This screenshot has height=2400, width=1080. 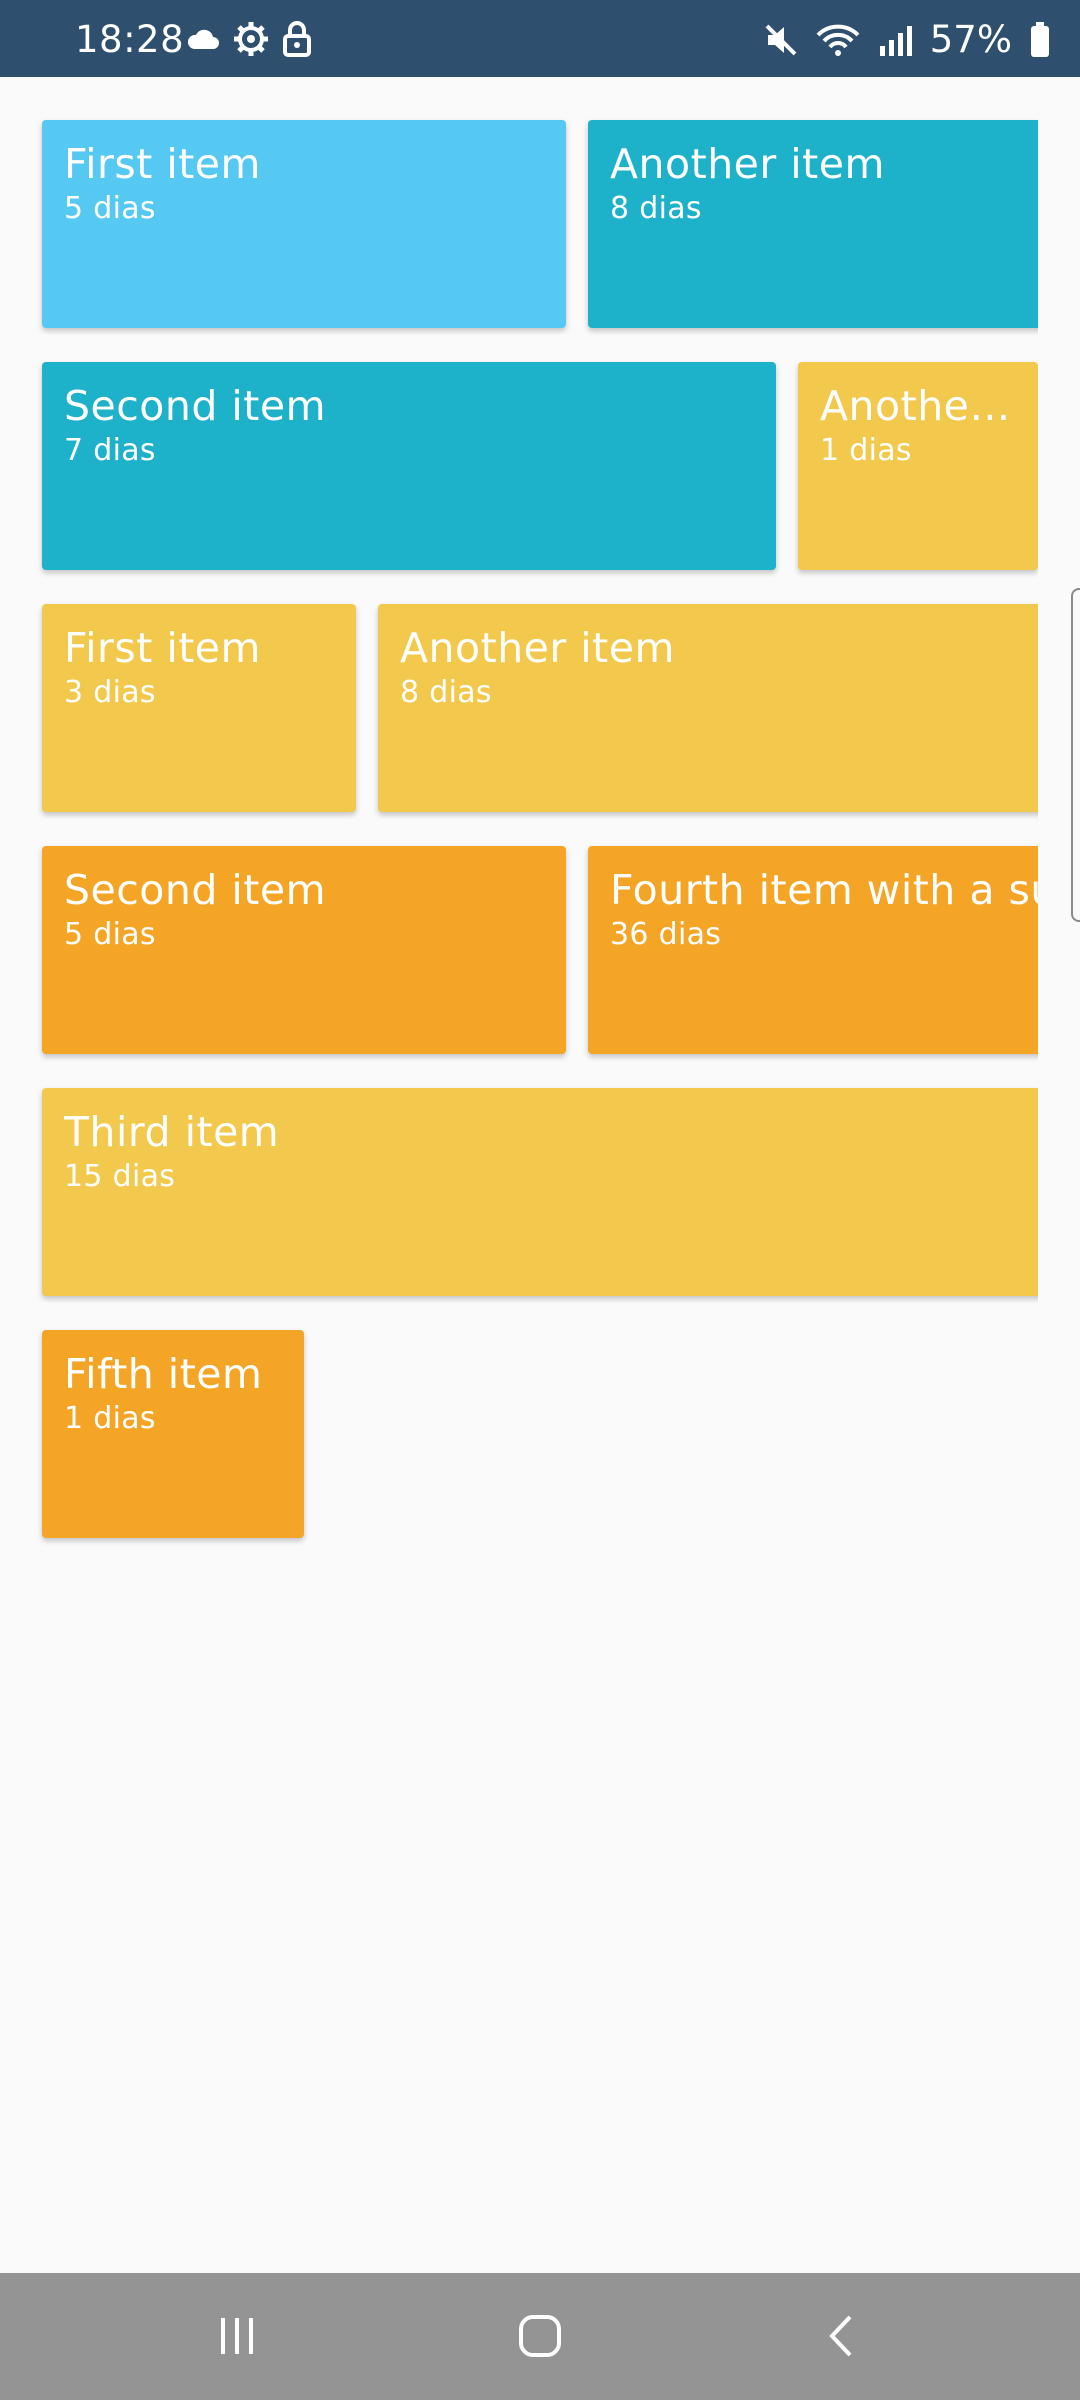 I want to click on back-chevron-icon, so click(x=840, y=2336).